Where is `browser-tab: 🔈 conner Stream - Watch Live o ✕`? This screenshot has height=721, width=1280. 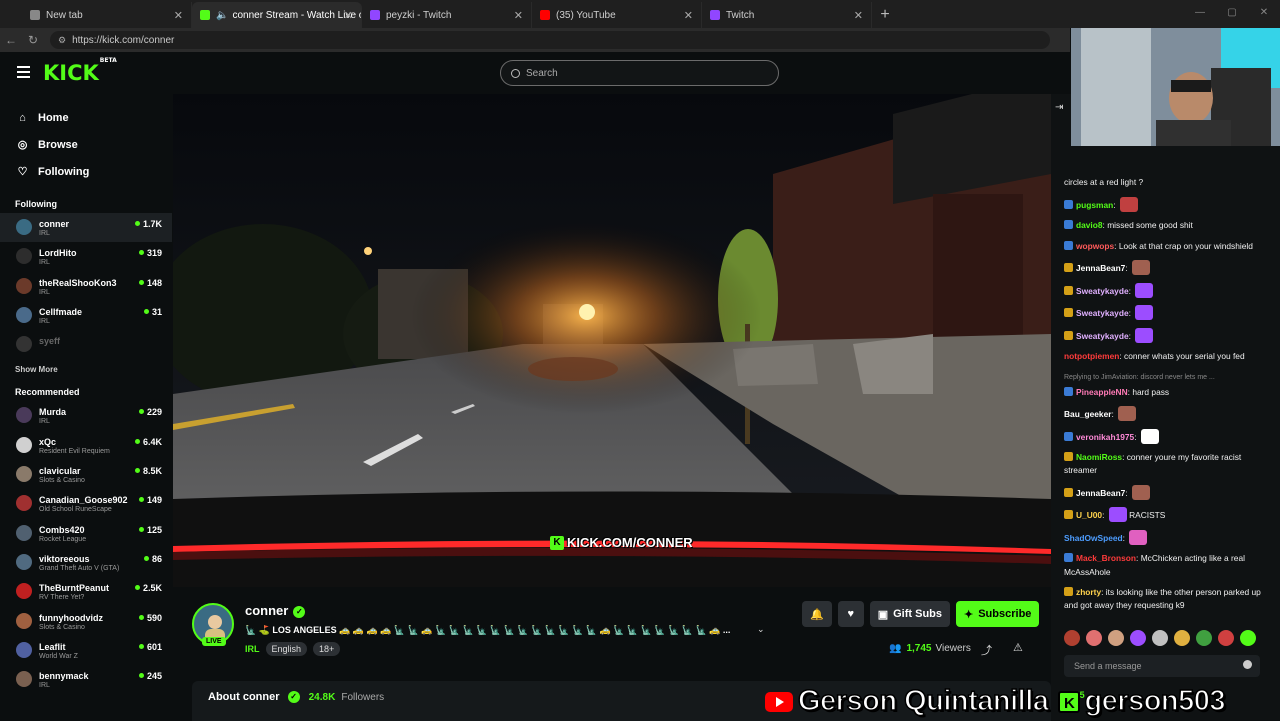 browser-tab: 🔈 conner Stream - Watch Live o ✕ is located at coordinates (277, 15).